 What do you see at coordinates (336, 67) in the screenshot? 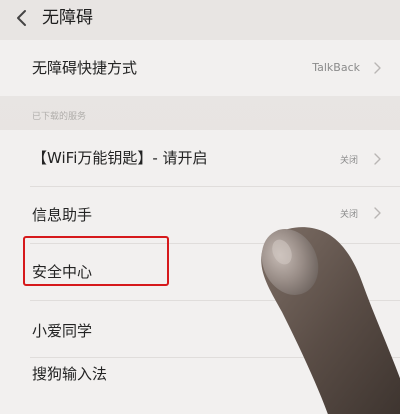
I see `shortcut-value: TalkBack` at bounding box center [336, 67].